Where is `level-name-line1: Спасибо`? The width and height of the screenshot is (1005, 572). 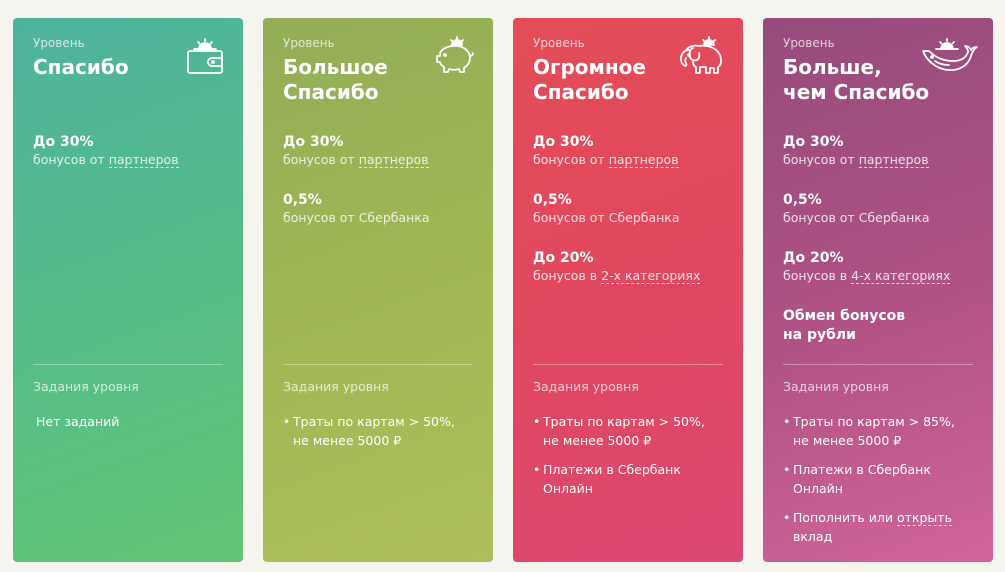
level-name-line1: Спасибо is located at coordinates (81, 67).